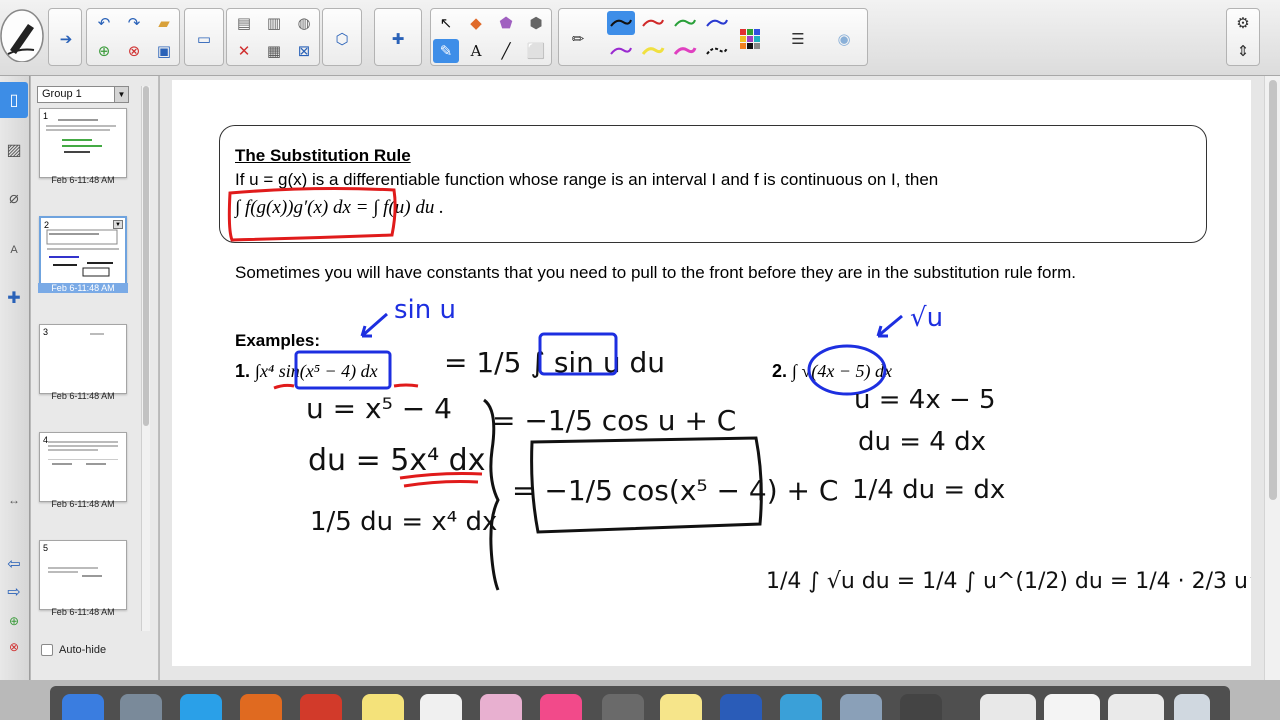  I want to click on pen-stroke-icon, so click(653, 23).